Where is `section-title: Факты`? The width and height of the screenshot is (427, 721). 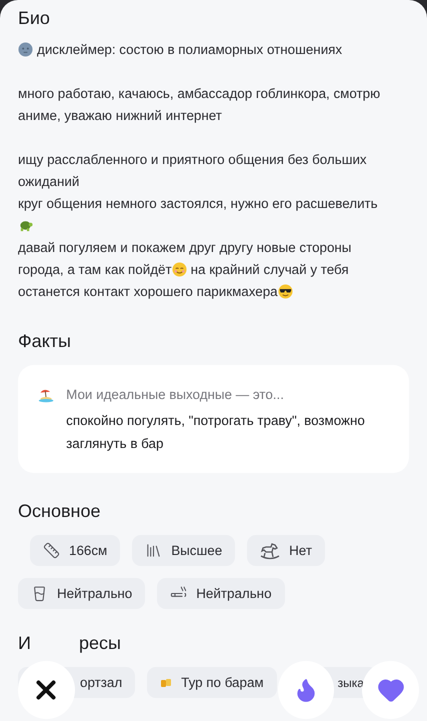 section-title: Факты is located at coordinates (45, 341).